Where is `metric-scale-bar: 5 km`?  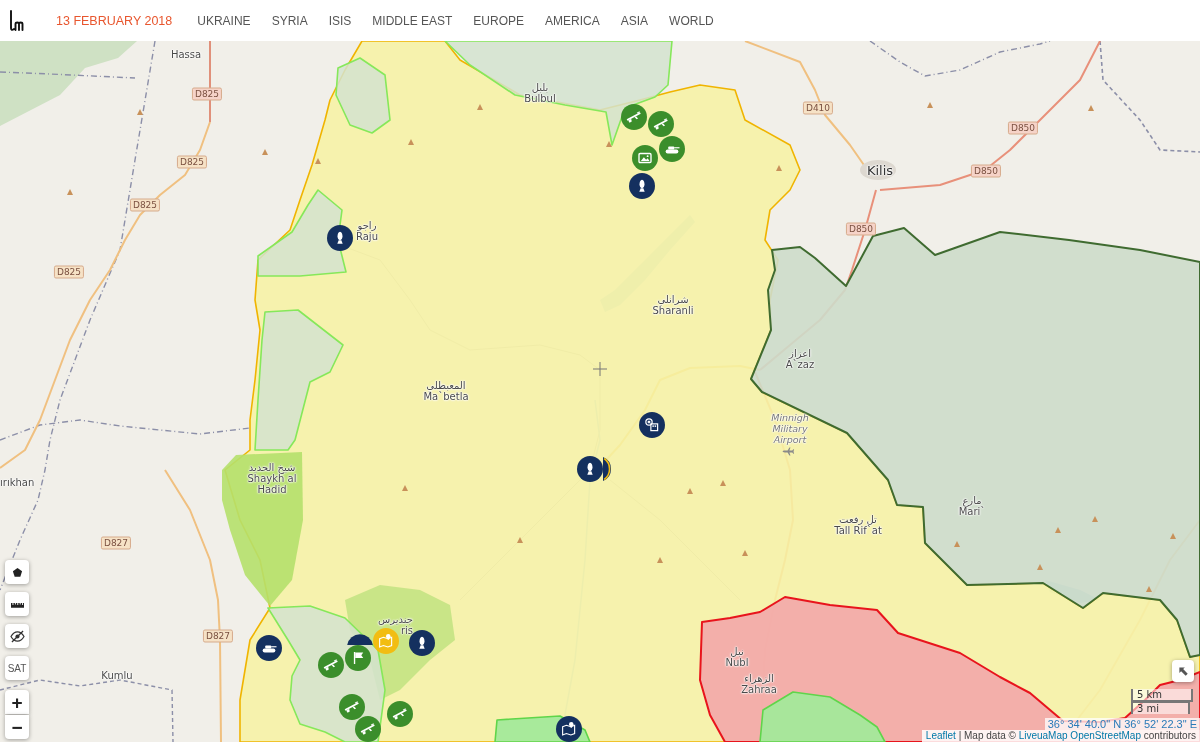
metric-scale-bar: 5 km is located at coordinates (1162, 695).